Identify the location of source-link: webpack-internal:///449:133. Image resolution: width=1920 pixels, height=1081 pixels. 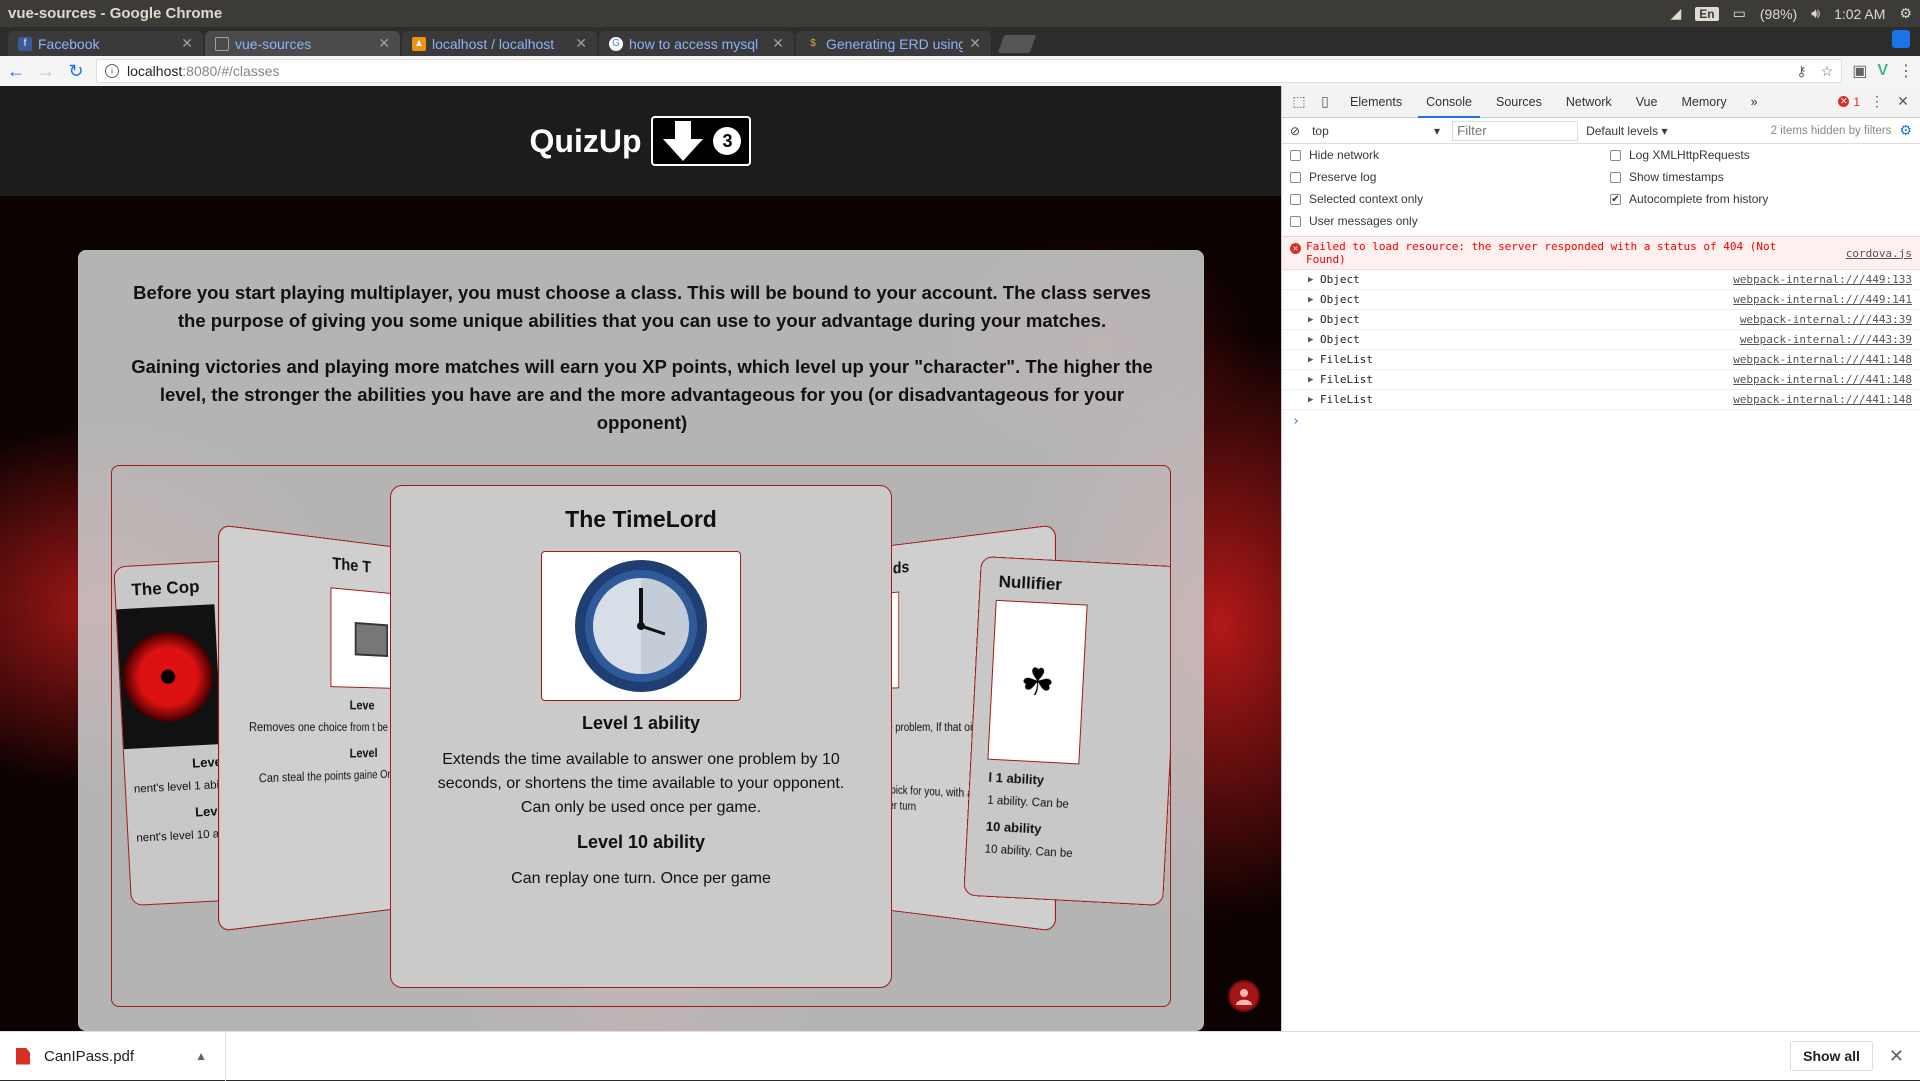
(1822, 279).